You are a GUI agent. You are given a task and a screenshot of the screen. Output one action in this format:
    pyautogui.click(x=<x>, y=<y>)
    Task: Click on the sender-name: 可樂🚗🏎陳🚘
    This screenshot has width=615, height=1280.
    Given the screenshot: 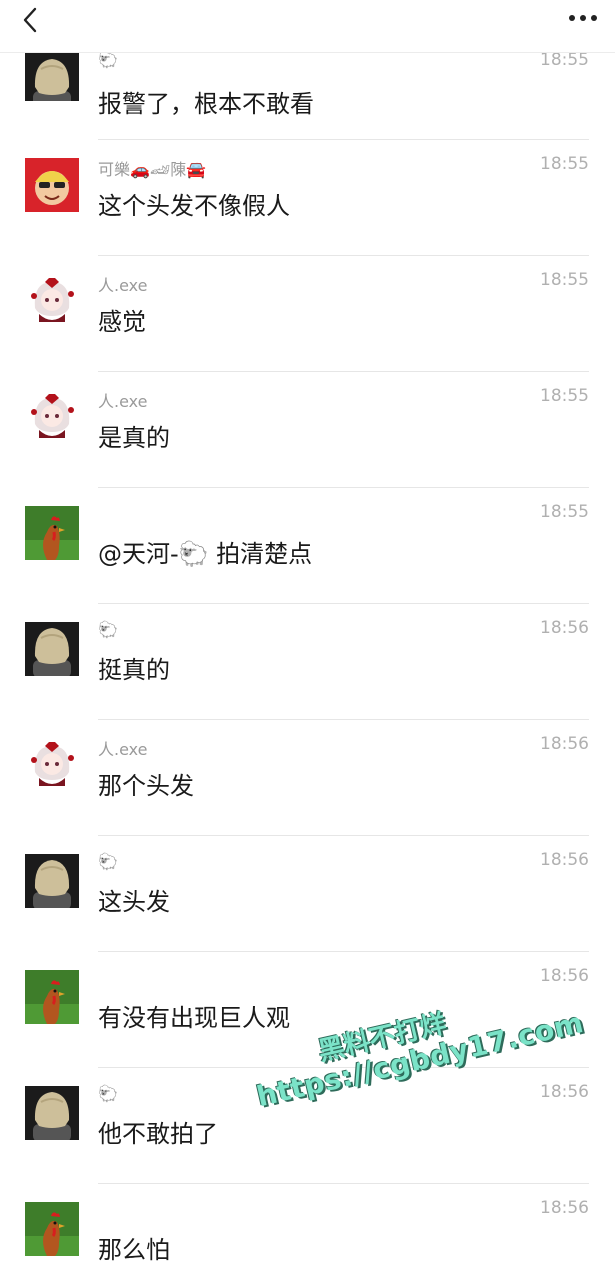 What is the action you would take?
    pyautogui.click(x=152, y=169)
    